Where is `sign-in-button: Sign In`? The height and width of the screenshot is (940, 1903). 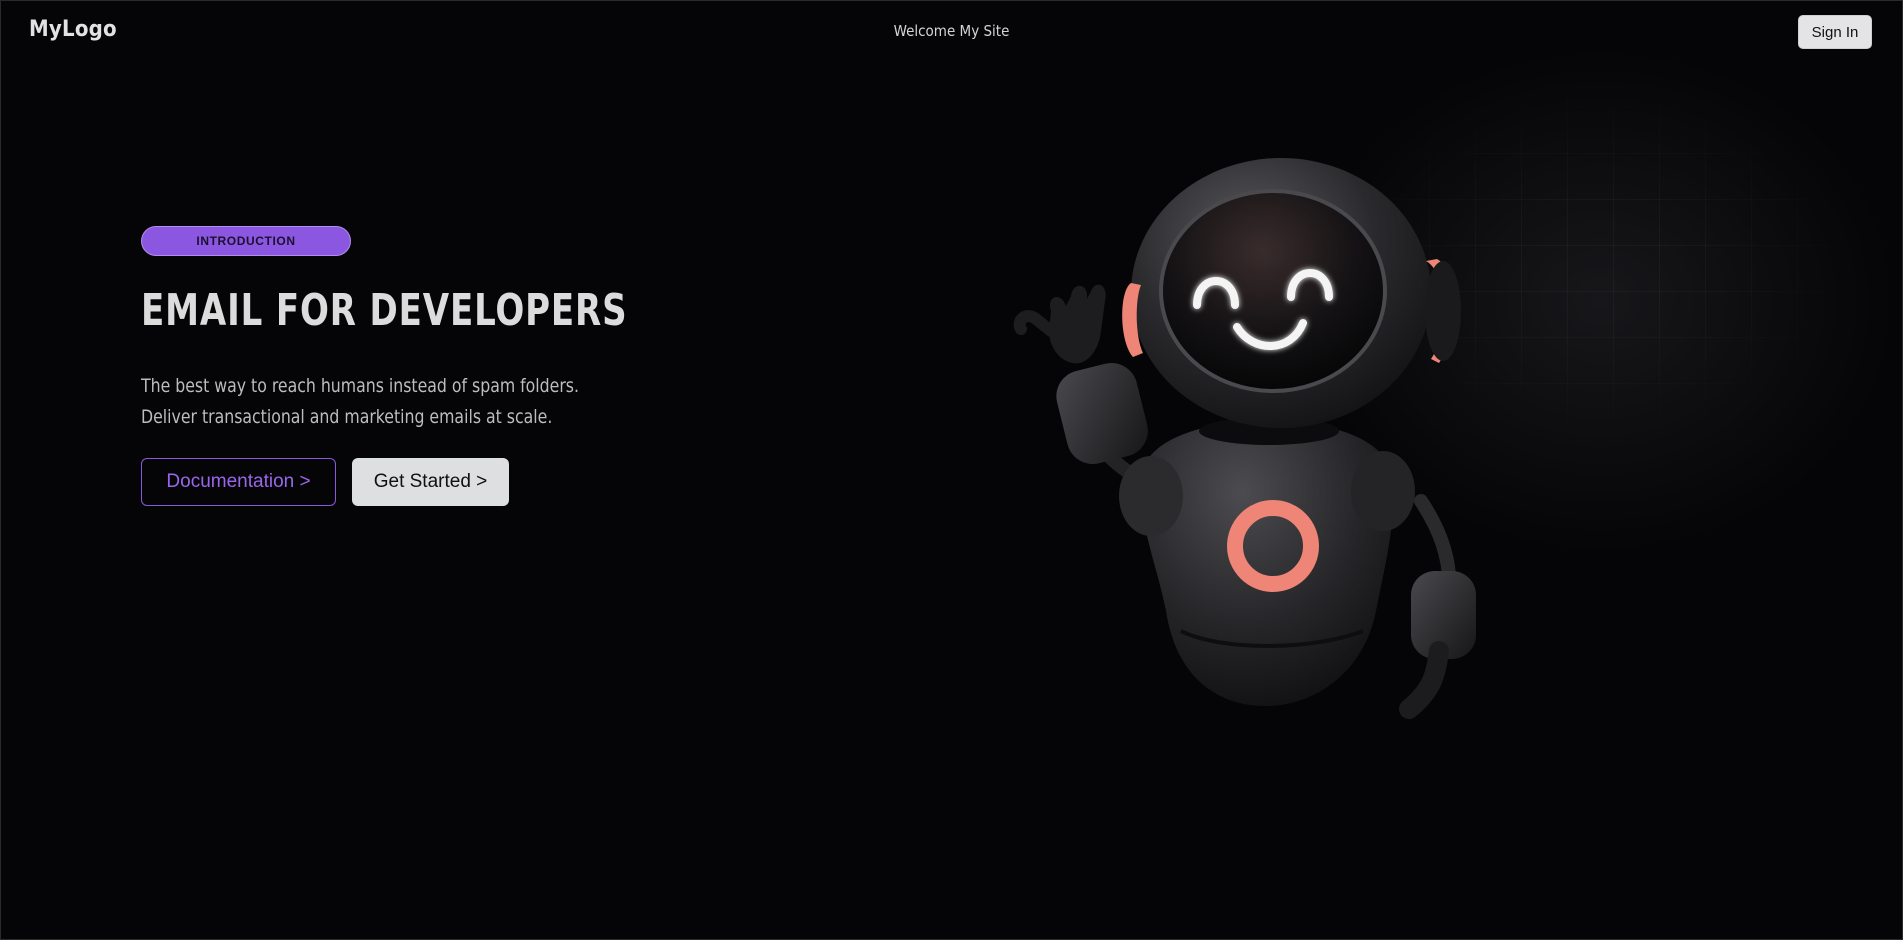 sign-in-button: Sign In is located at coordinates (1835, 32).